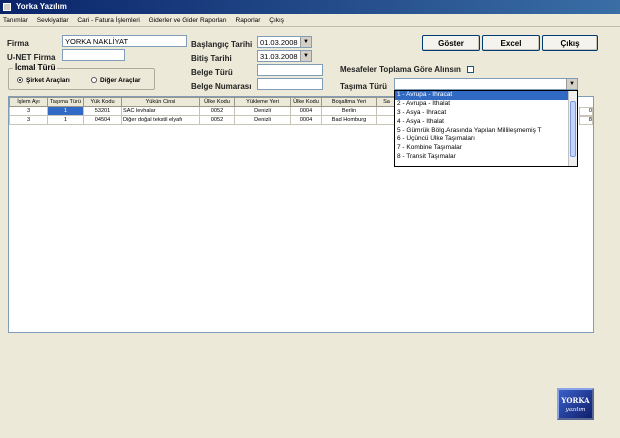  What do you see at coordinates (486, 122) in the screenshot?
I see `dropdown-option: 4 - Asya - İthalat` at bounding box center [486, 122].